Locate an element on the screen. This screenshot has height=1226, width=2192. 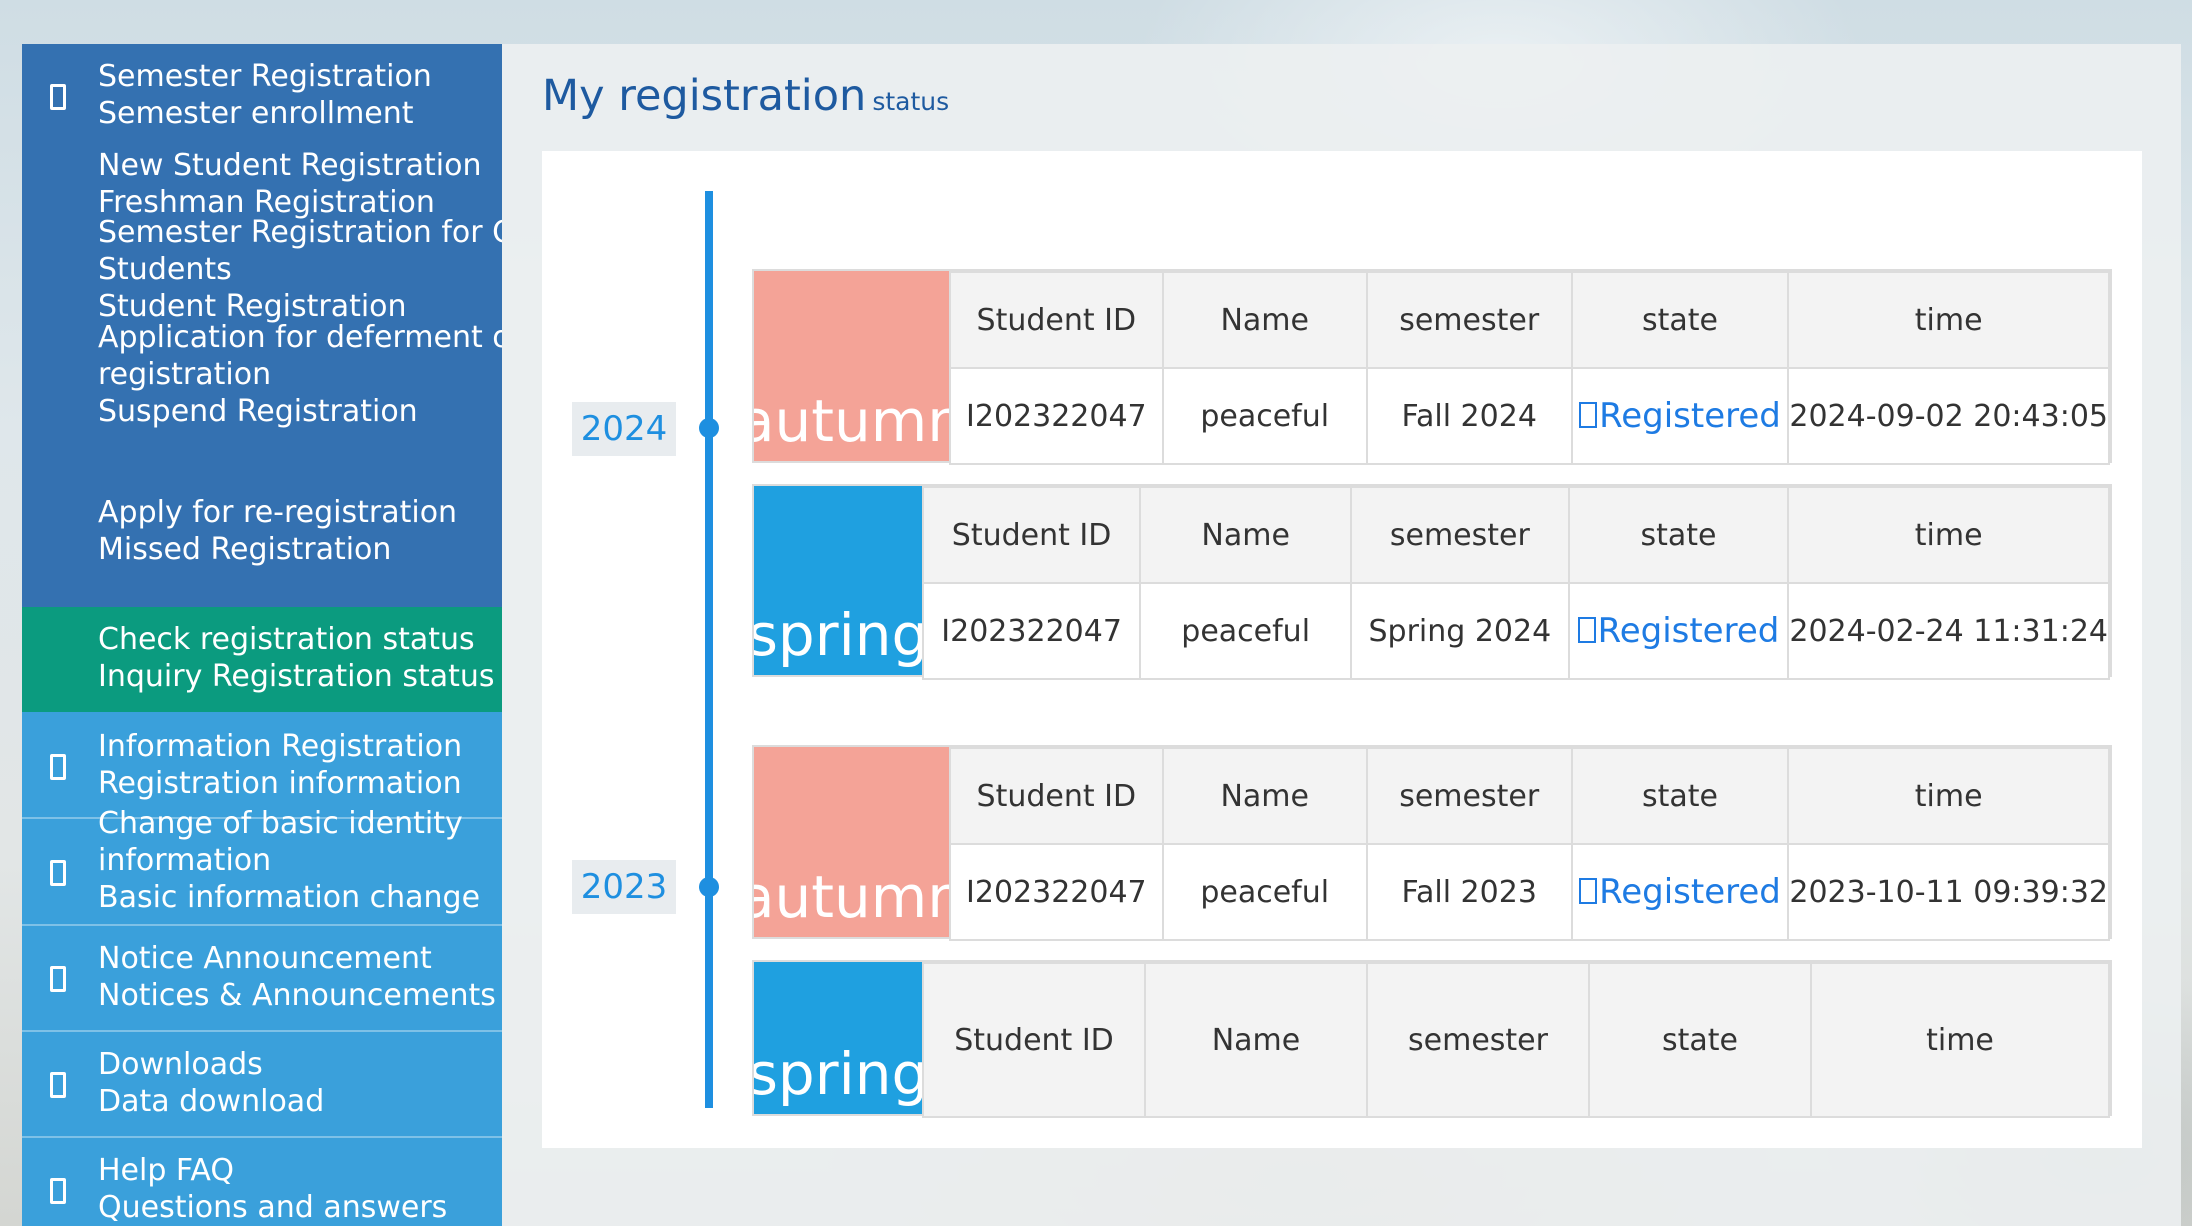
sidebar-item-label: Apply for re-registration is located at coordinates (278, 512).